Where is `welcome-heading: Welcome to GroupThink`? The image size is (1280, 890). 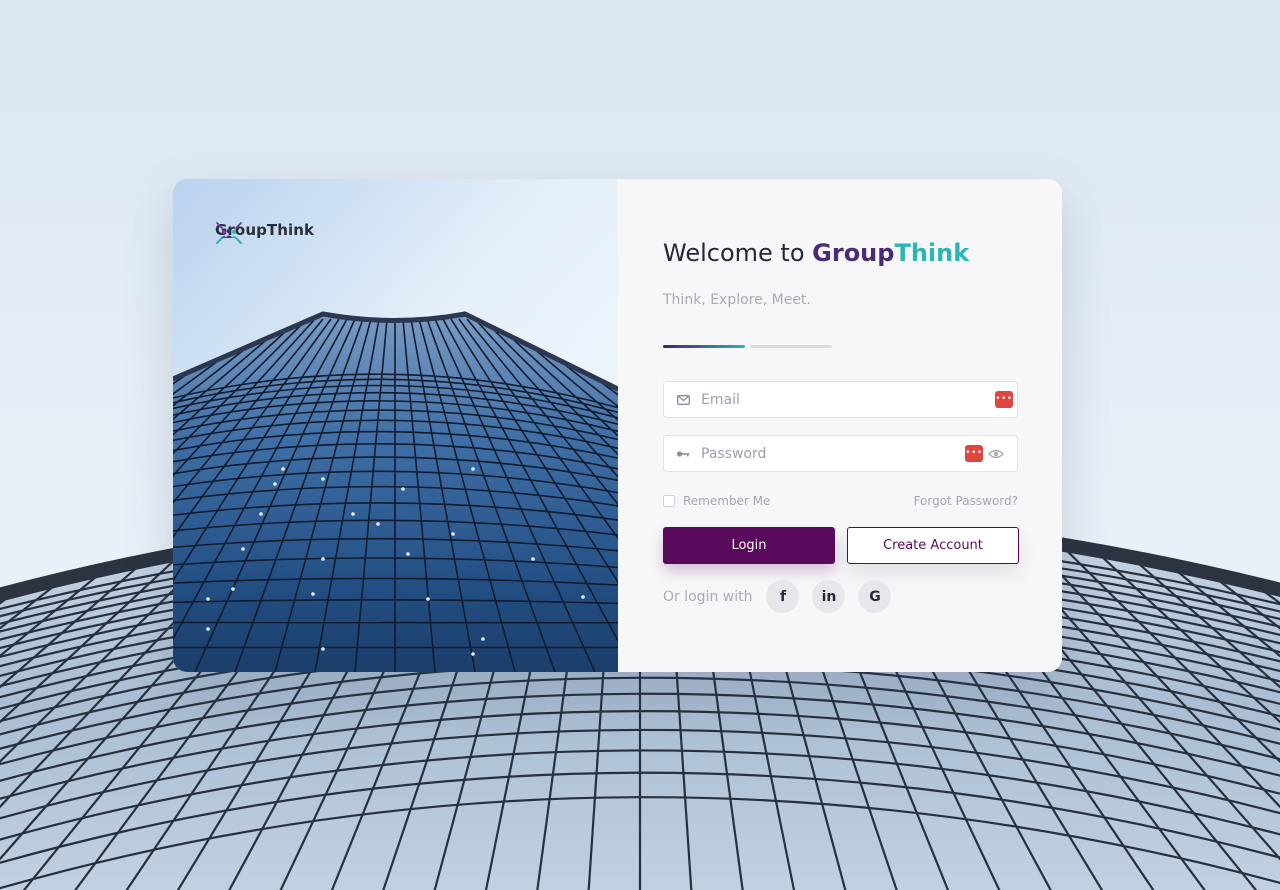
welcome-heading: Welcome to GroupThink is located at coordinates (816, 253).